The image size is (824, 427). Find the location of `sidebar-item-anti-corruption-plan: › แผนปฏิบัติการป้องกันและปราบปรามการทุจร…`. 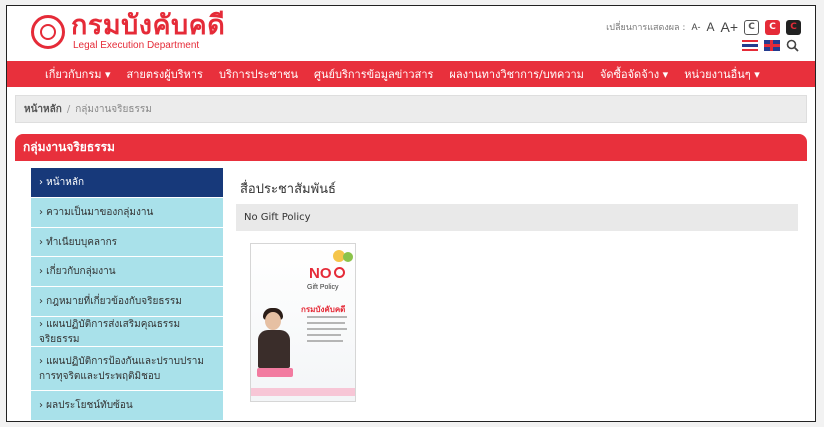

sidebar-item-anti-corruption-plan: › แผนปฏิบัติการป้องกันและปราบปรามการทุจร… is located at coordinates (127, 369).